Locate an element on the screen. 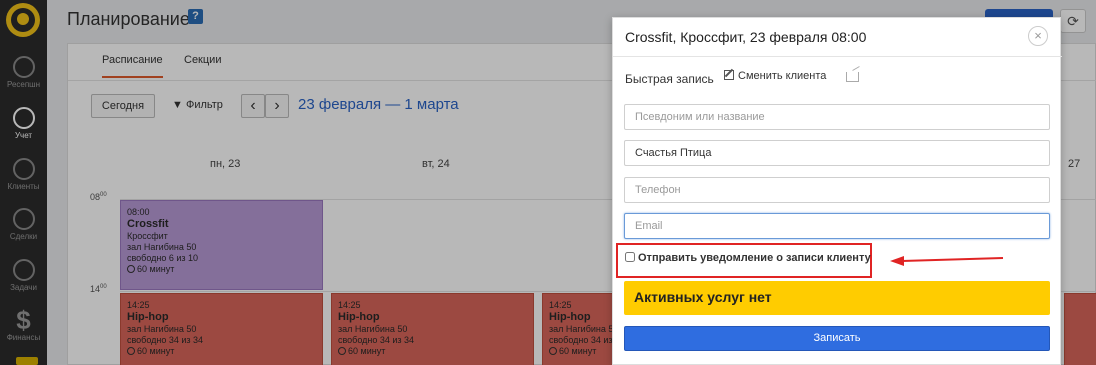 The image size is (1096, 365). alias-input is located at coordinates (837, 117).